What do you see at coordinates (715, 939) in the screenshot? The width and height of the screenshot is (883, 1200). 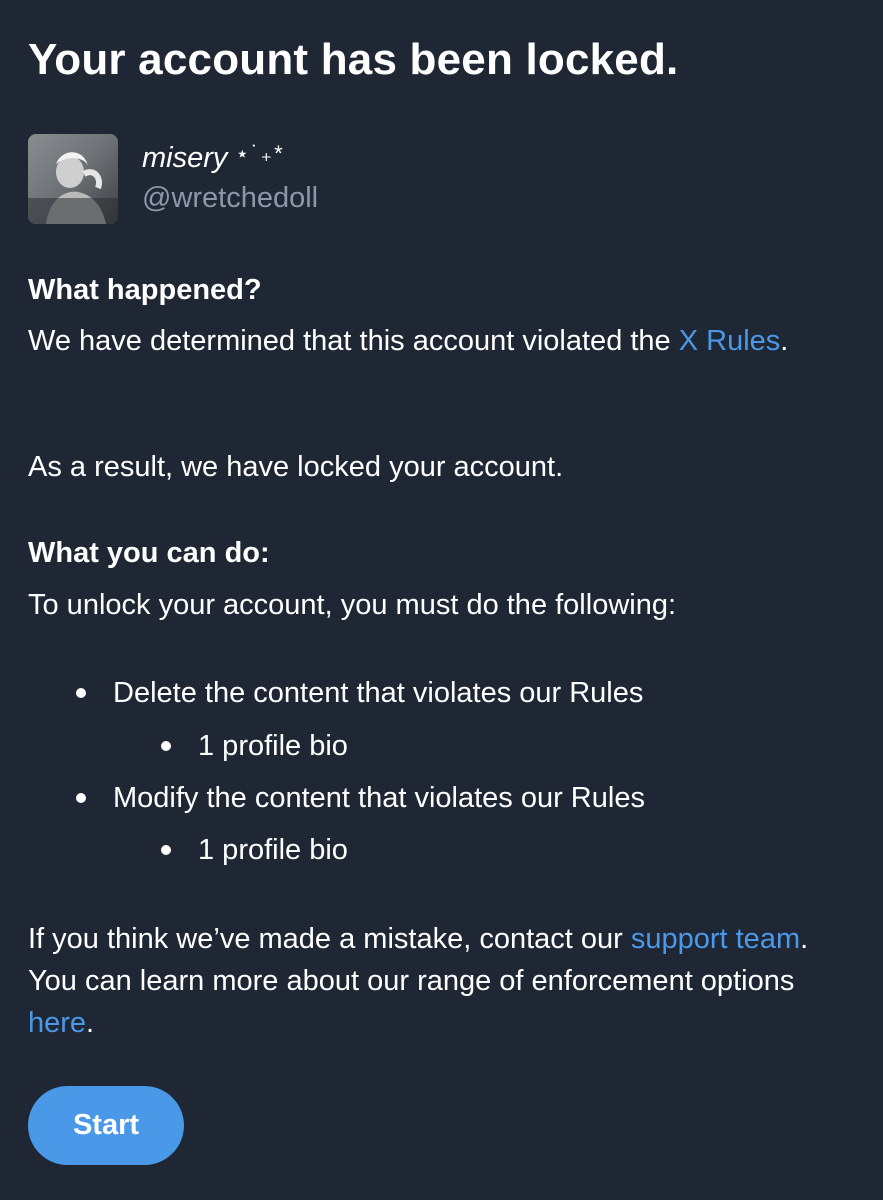 I see `support-team-link: support team` at bounding box center [715, 939].